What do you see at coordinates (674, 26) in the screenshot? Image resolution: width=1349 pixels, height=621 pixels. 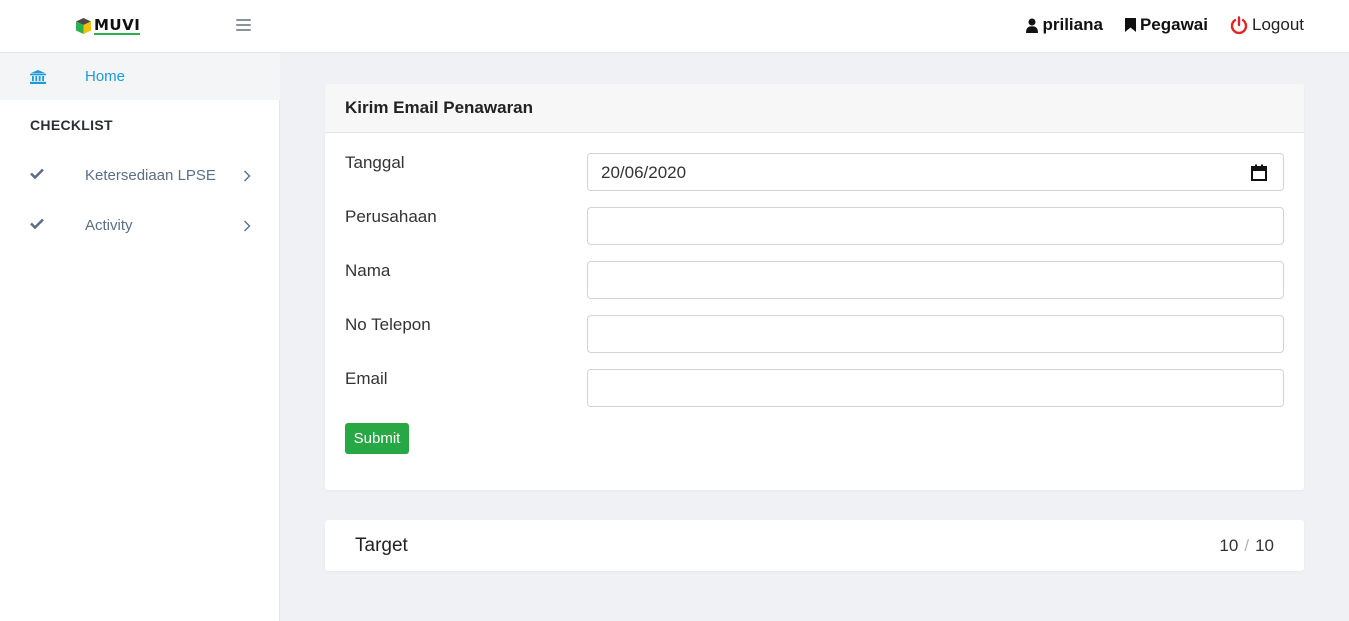 I see `top-navbar: MUVI priliana Pegawai Logout` at bounding box center [674, 26].